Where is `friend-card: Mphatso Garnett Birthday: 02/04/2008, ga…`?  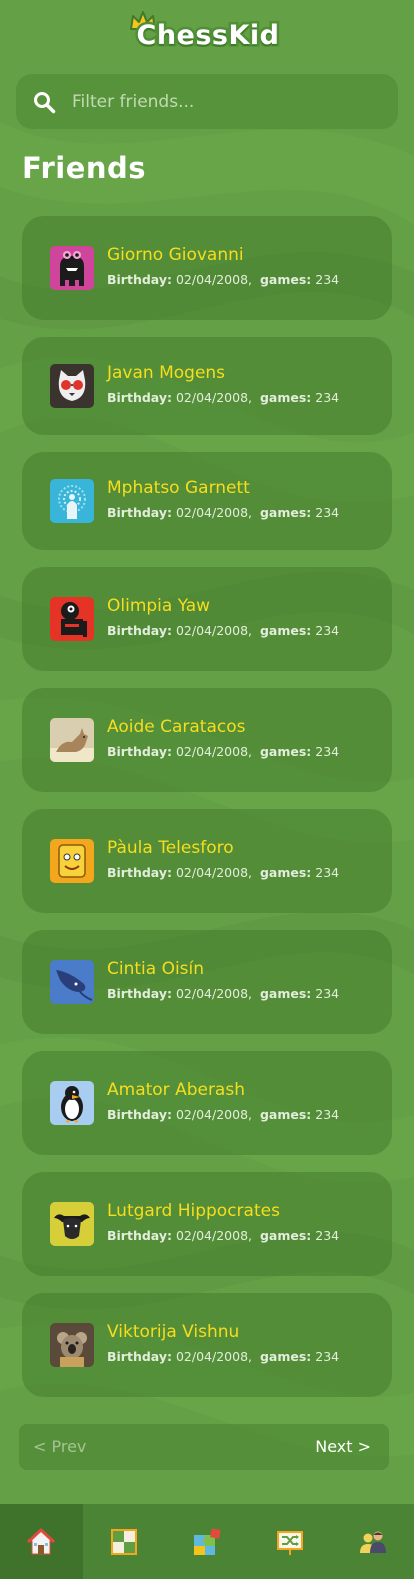 friend-card: Mphatso Garnett Birthday: 02/04/2008, ga… is located at coordinates (207, 501).